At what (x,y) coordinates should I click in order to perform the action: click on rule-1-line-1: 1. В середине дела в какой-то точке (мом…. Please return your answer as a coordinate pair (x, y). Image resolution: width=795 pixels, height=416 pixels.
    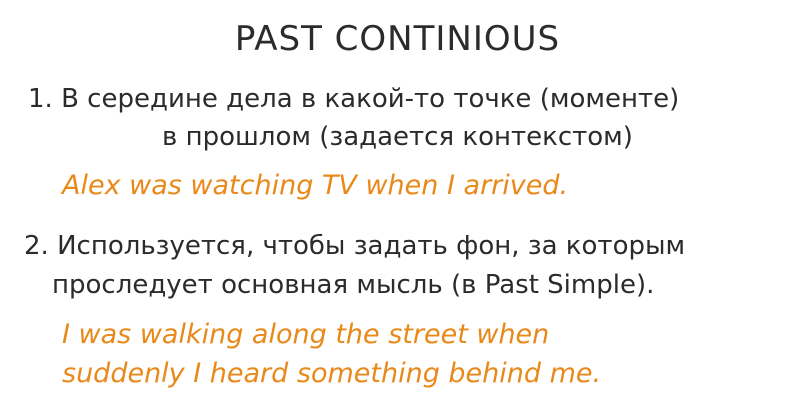
    Looking at the image, I should click on (354, 99).